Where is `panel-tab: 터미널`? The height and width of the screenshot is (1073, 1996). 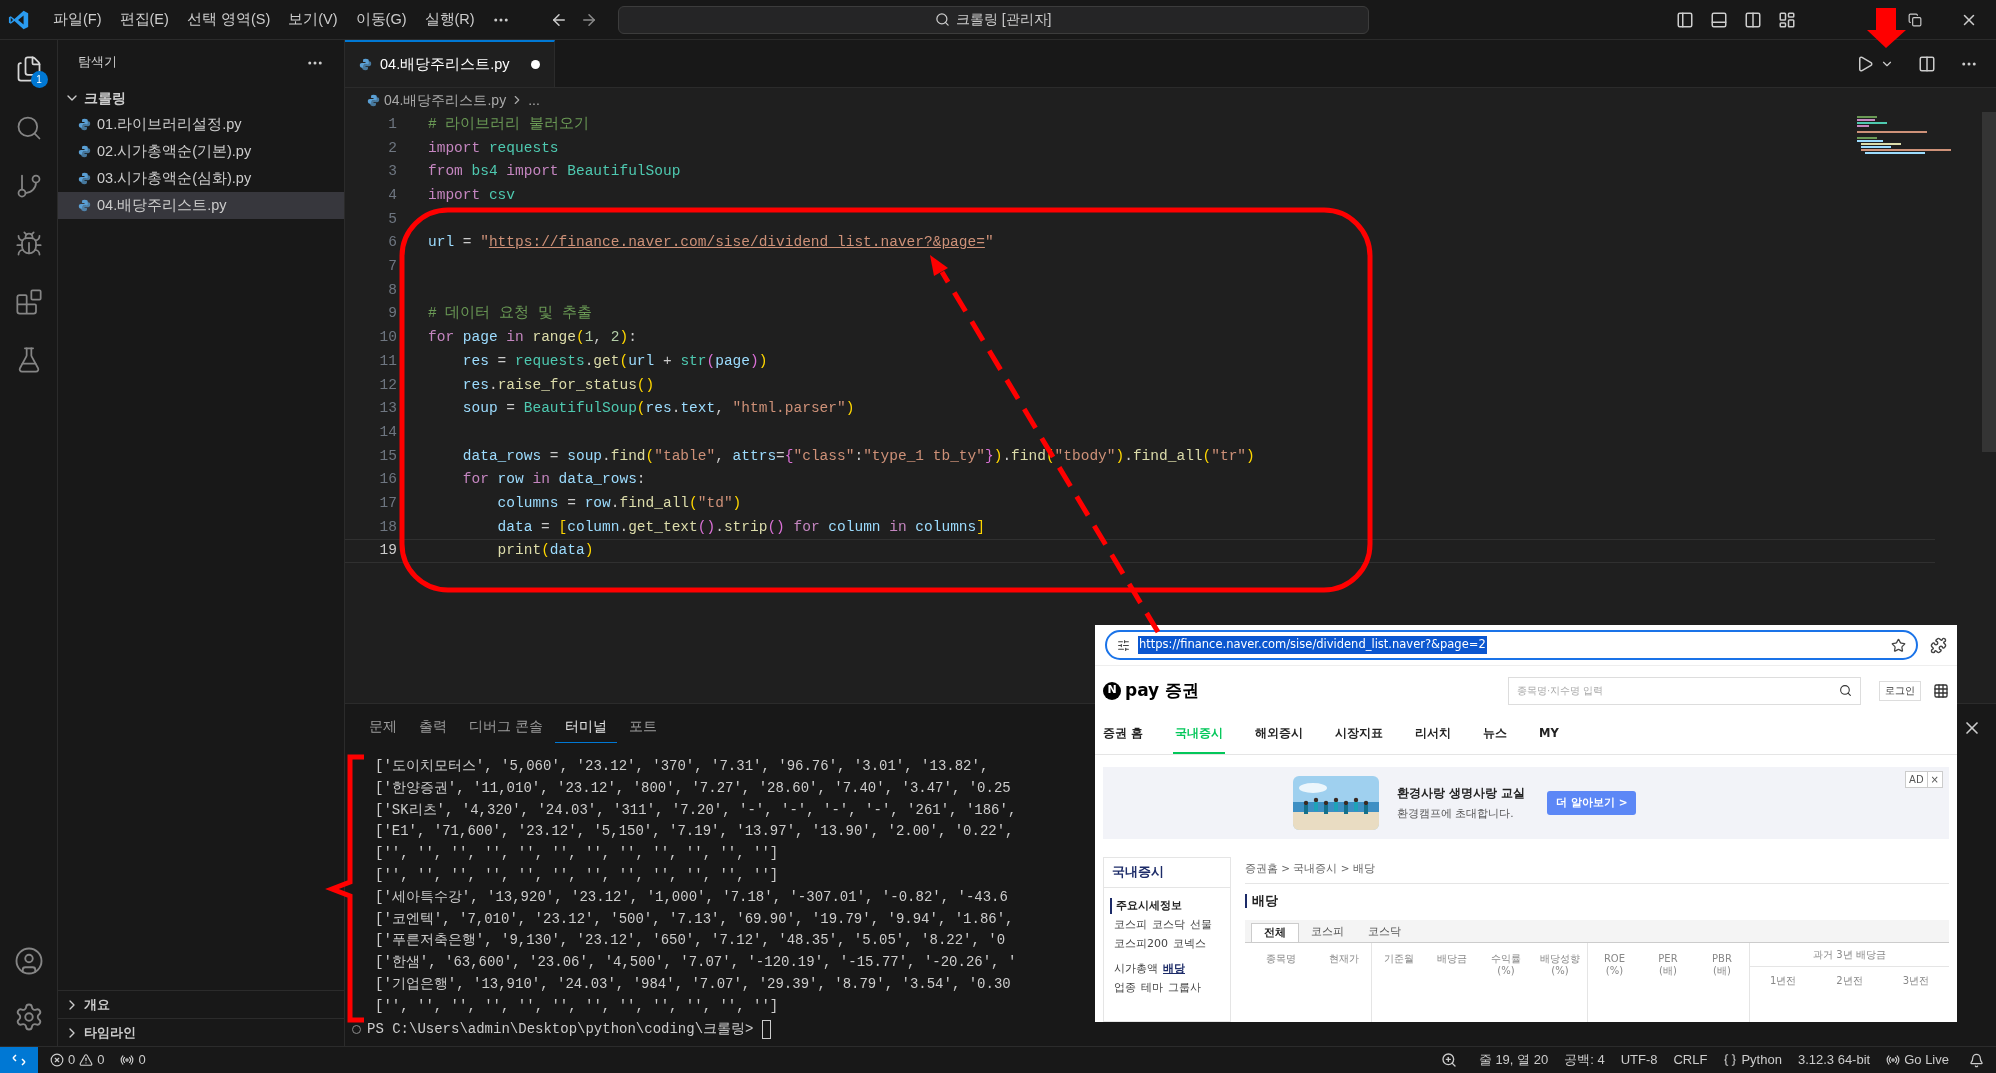 panel-tab: 터미널 is located at coordinates (585, 728).